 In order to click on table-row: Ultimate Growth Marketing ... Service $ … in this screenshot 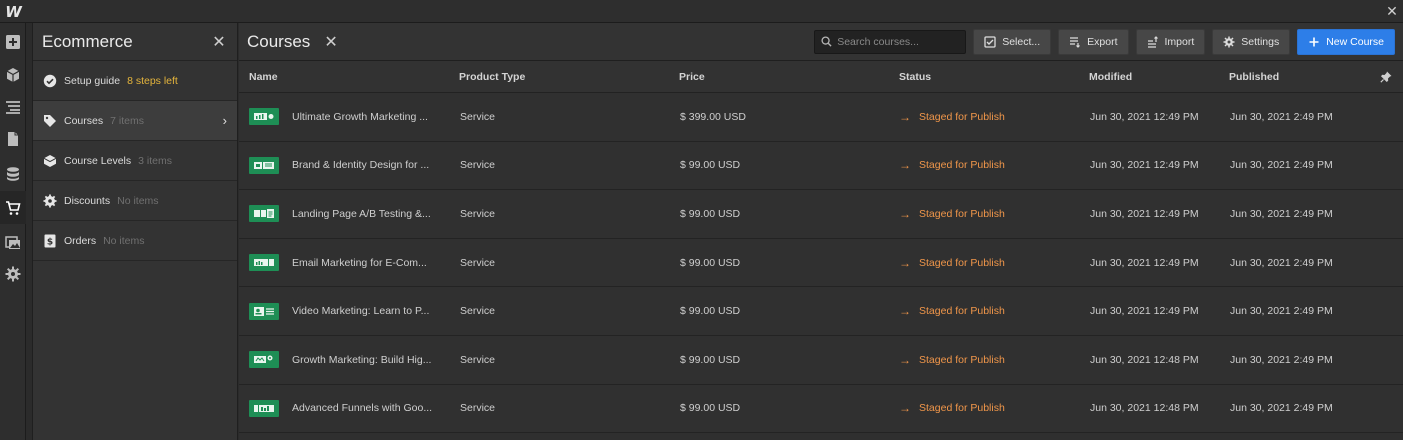, I will do `click(821, 117)`.